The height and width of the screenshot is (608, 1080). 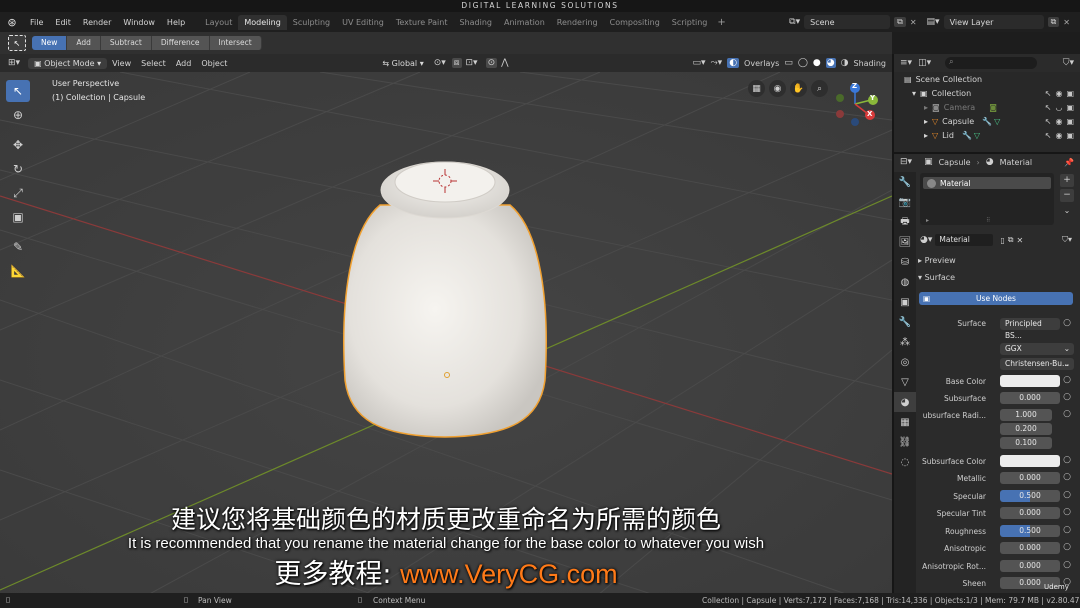 What do you see at coordinates (905, 182) in the screenshot?
I see `tool-tab-icon: 🔧` at bounding box center [905, 182].